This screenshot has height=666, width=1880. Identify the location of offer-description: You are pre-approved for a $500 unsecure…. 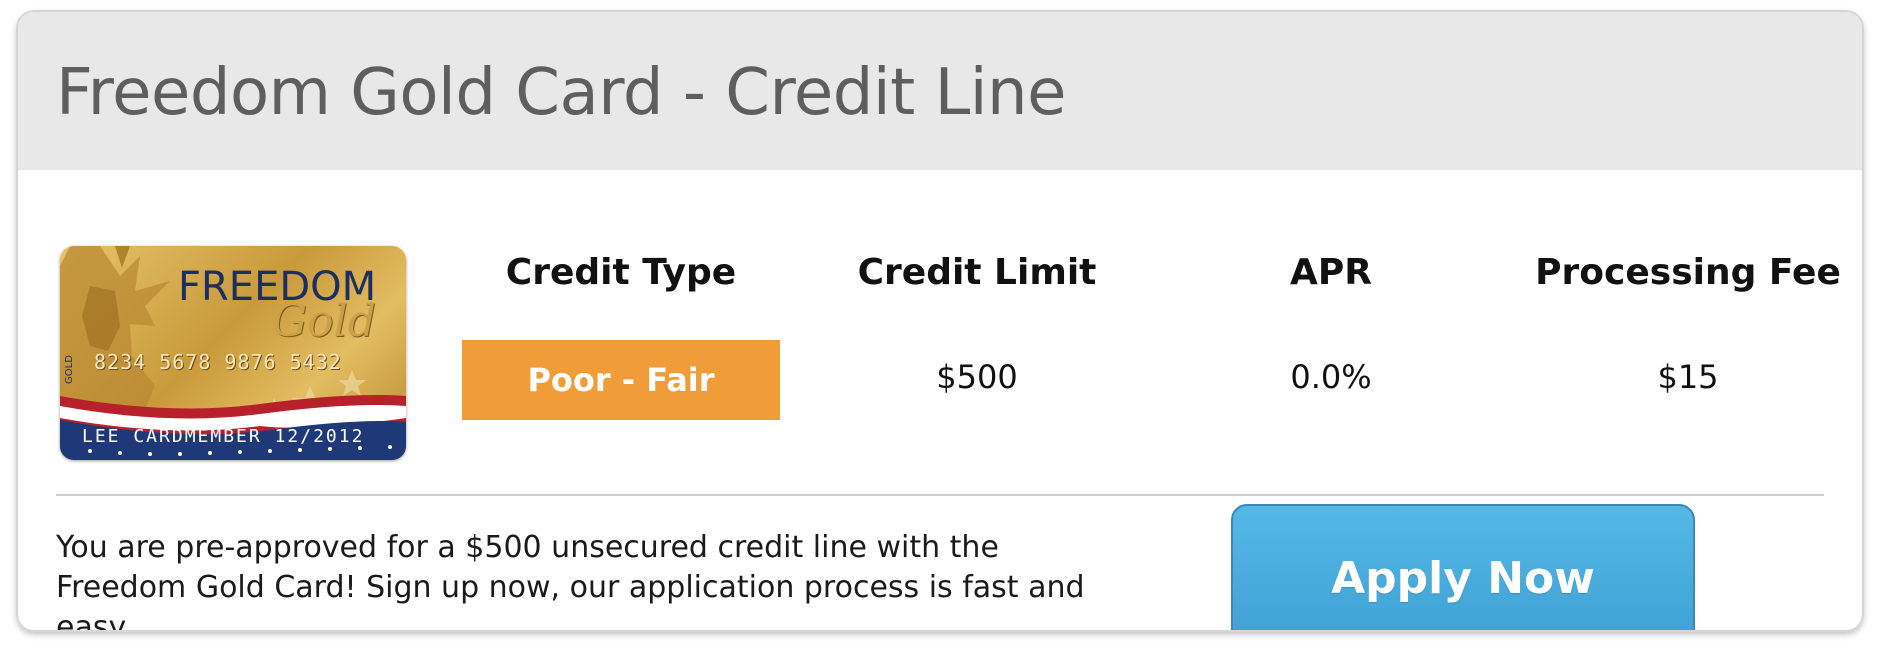
(570, 580).